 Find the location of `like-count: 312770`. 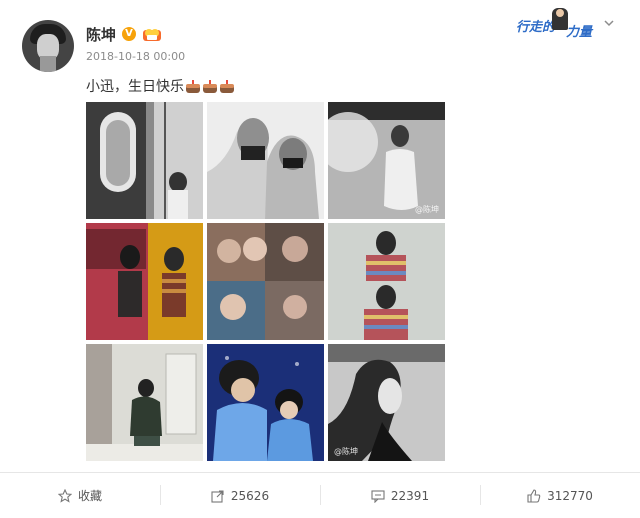

like-count: 312770 is located at coordinates (570, 495).